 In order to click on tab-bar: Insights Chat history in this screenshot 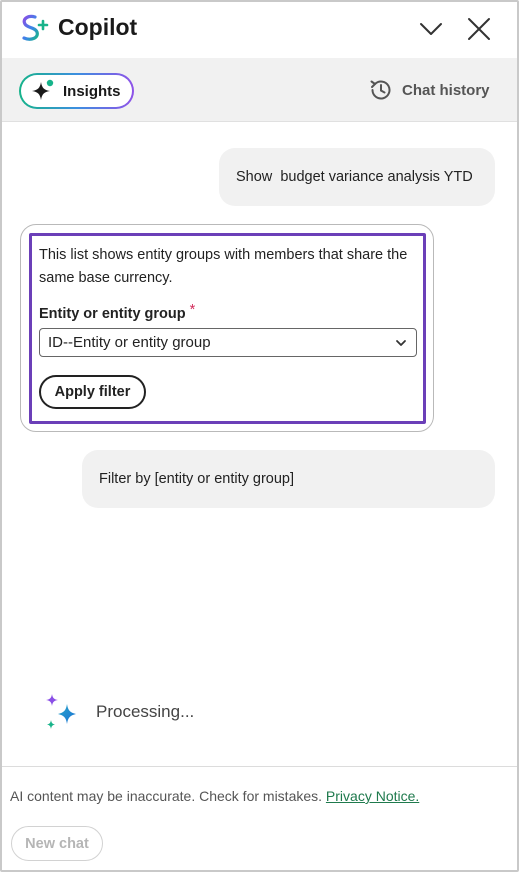, I will do `click(259, 90)`.